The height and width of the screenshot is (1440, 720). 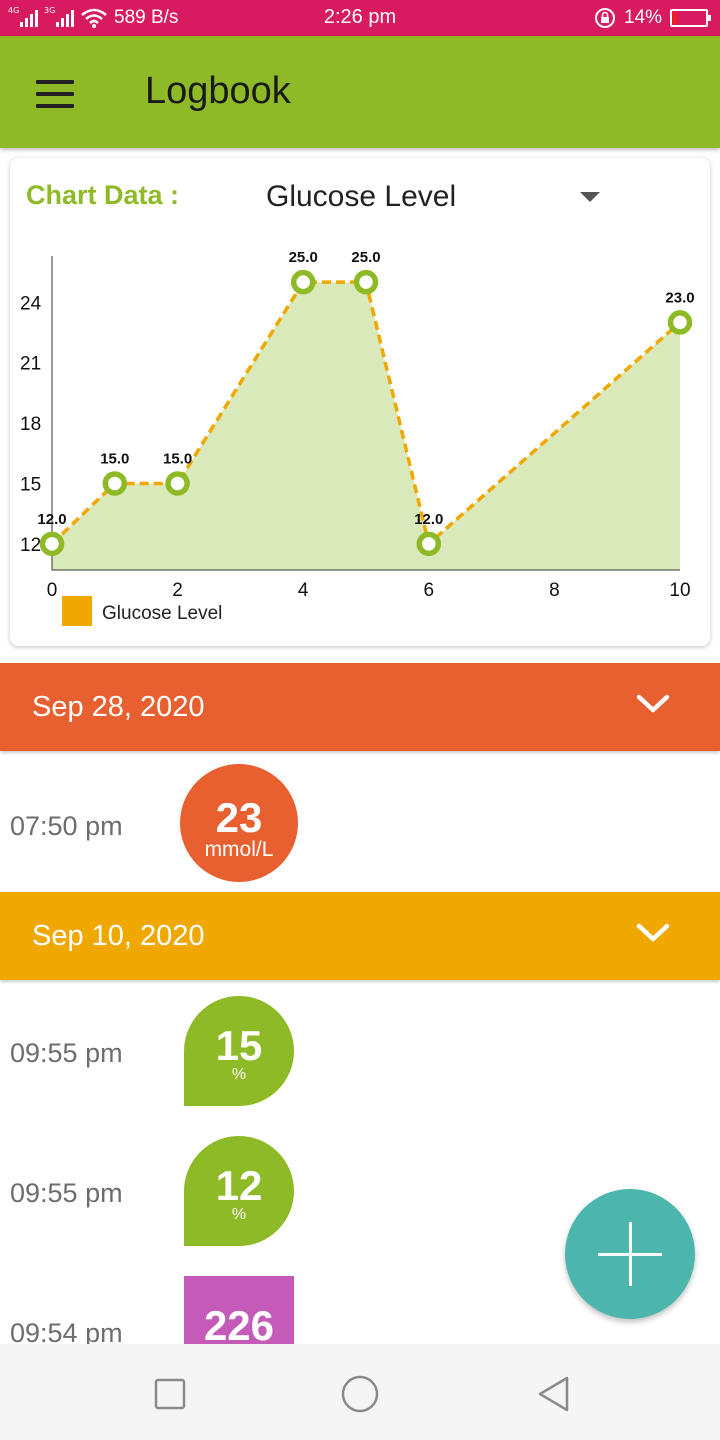 I want to click on plus-icon, so click(x=630, y=1254).